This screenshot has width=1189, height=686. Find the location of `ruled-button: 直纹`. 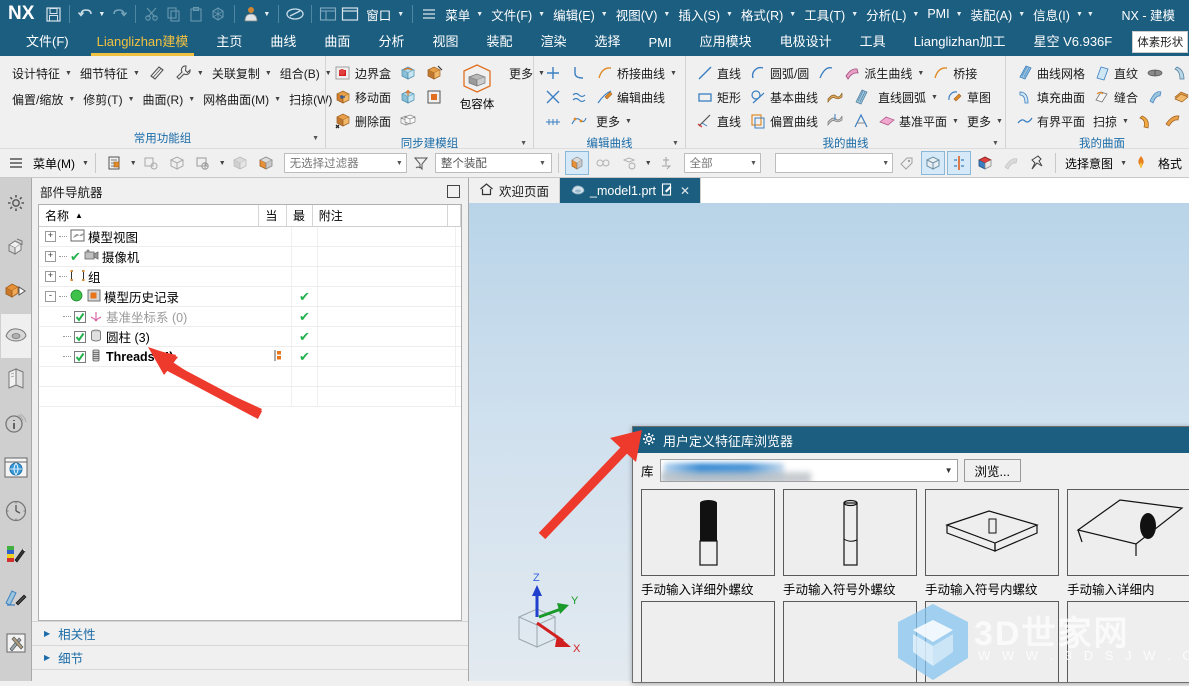

ruled-button: 直纹 is located at coordinates (1115, 73).